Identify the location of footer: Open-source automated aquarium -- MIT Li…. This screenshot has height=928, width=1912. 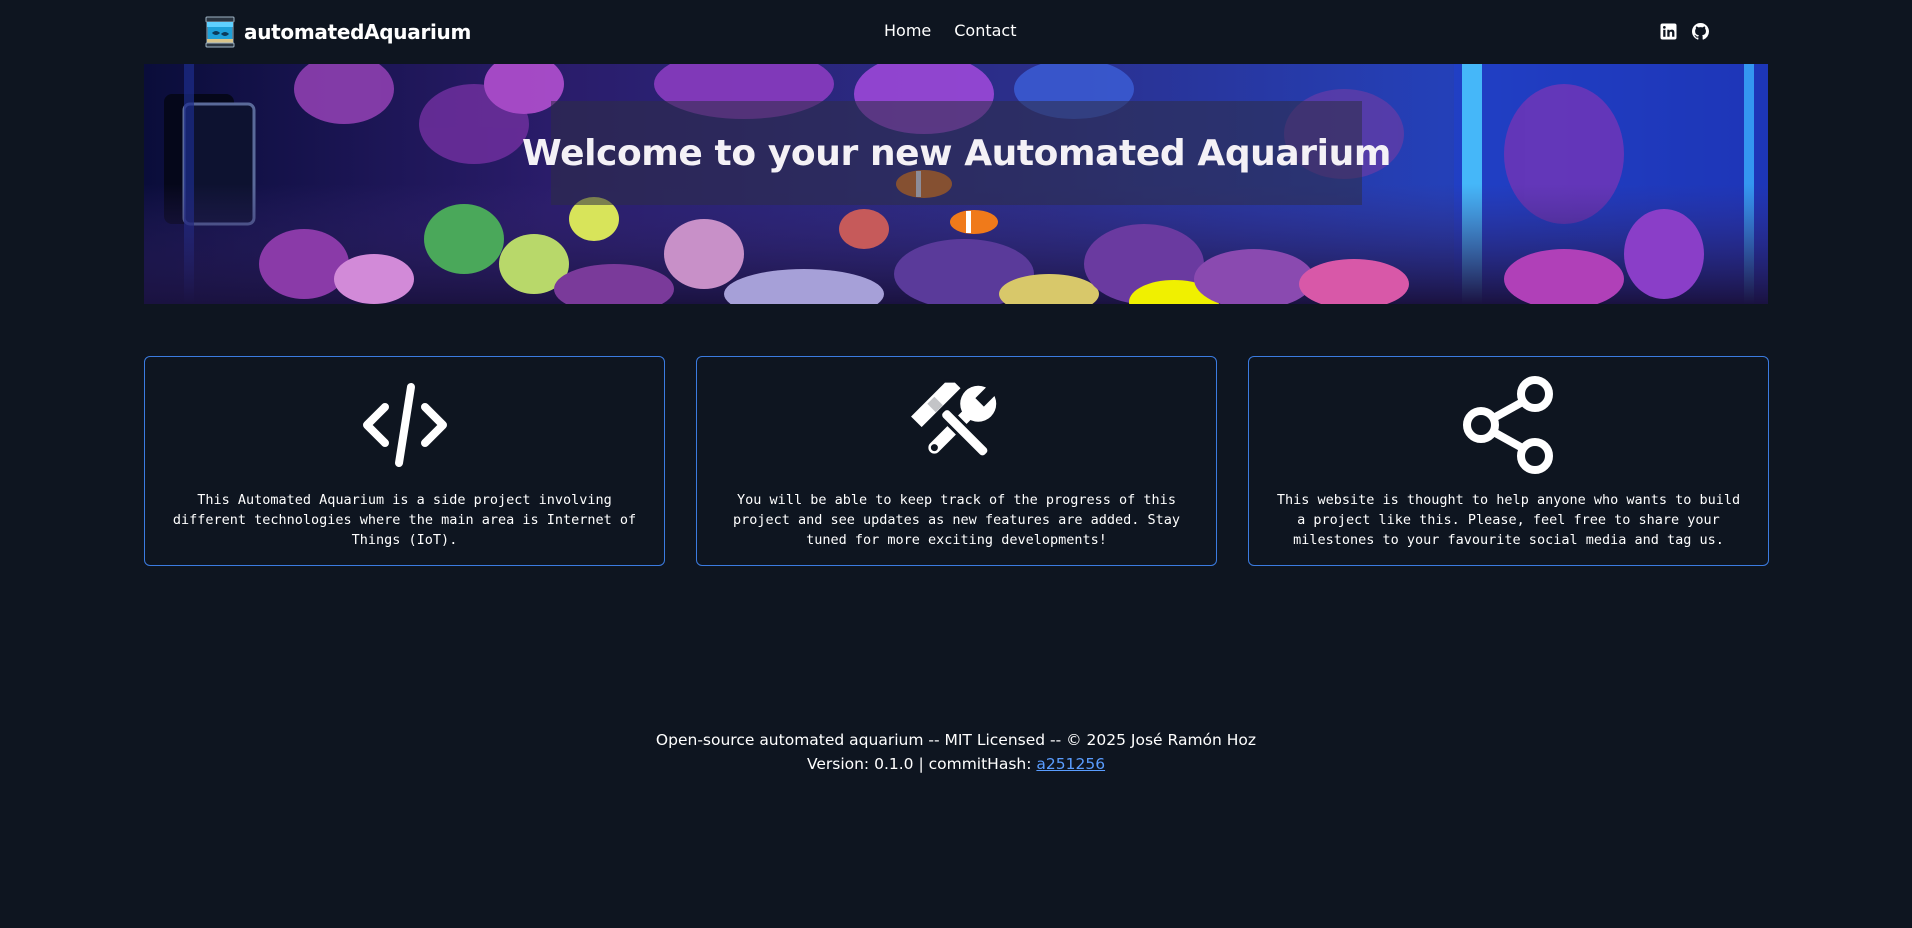
(956, 752).